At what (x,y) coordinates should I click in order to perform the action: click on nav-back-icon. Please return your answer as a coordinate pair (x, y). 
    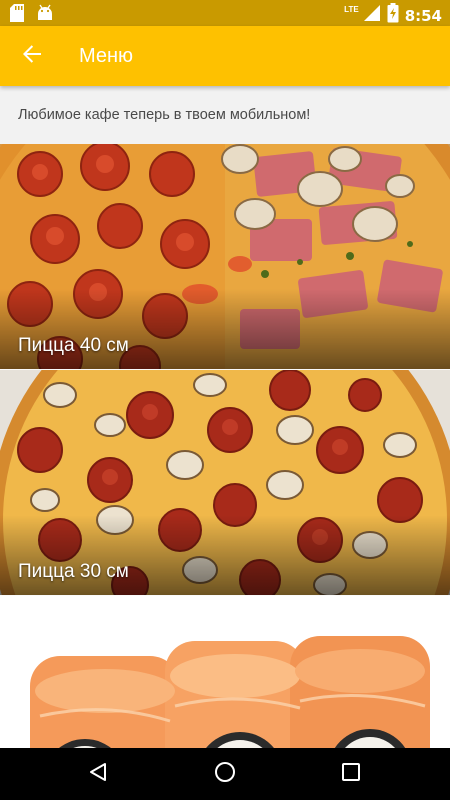
    Looking at the image, I should click on (98, 774).